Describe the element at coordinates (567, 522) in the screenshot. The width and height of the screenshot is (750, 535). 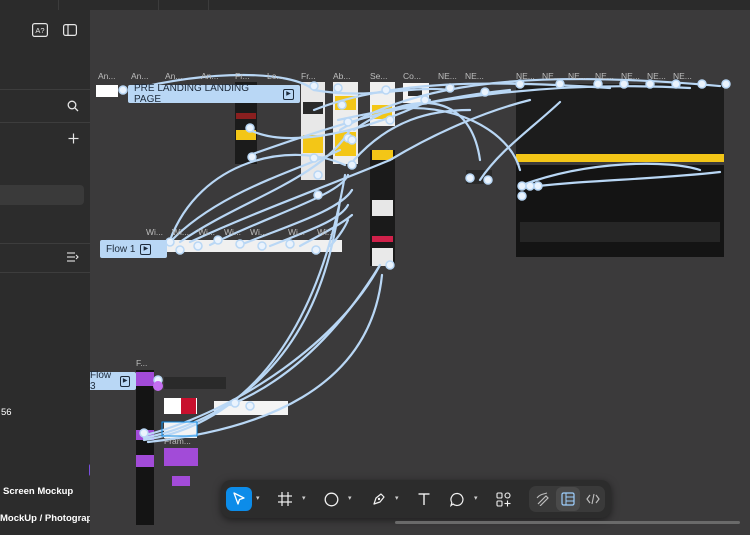
I see `horizontal-scrollbar` at that location.